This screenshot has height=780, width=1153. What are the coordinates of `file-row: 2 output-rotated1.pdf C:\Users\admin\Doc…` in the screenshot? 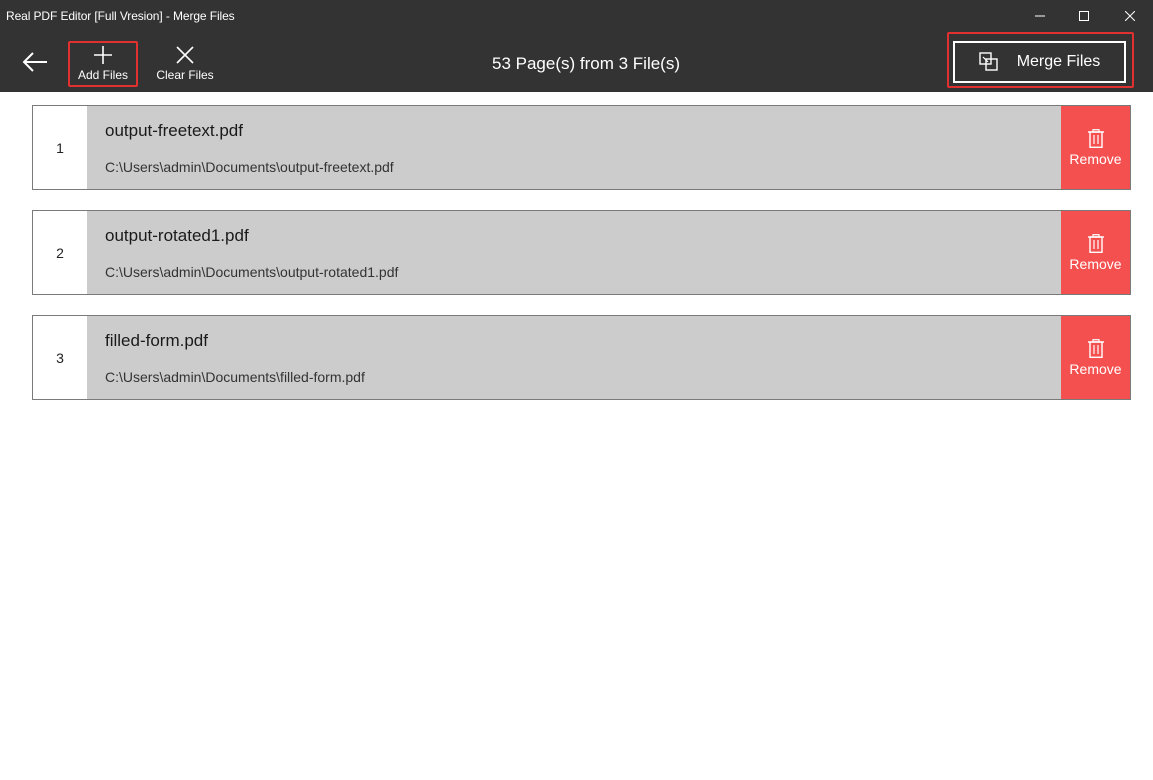 It's located at (581, 252).